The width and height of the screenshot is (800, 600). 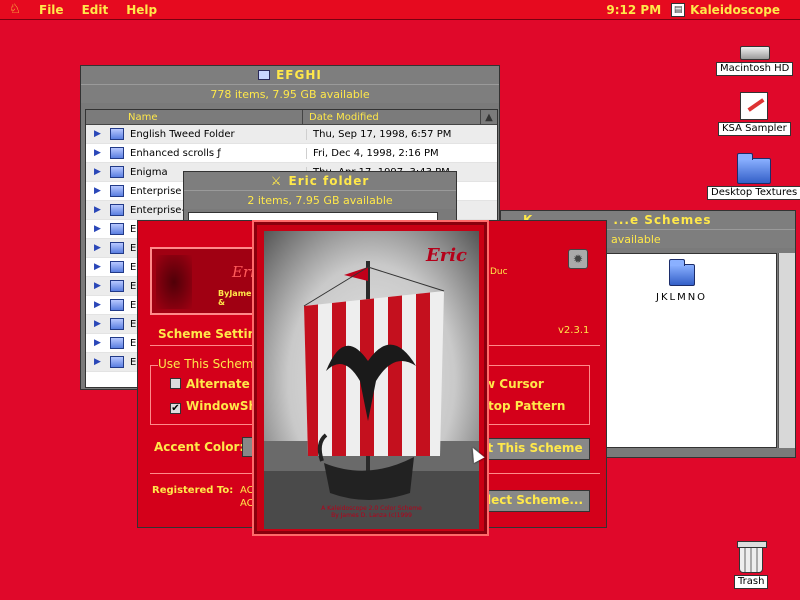 I want to click on about-button-icon: ✹, so click(x=578, y=259).